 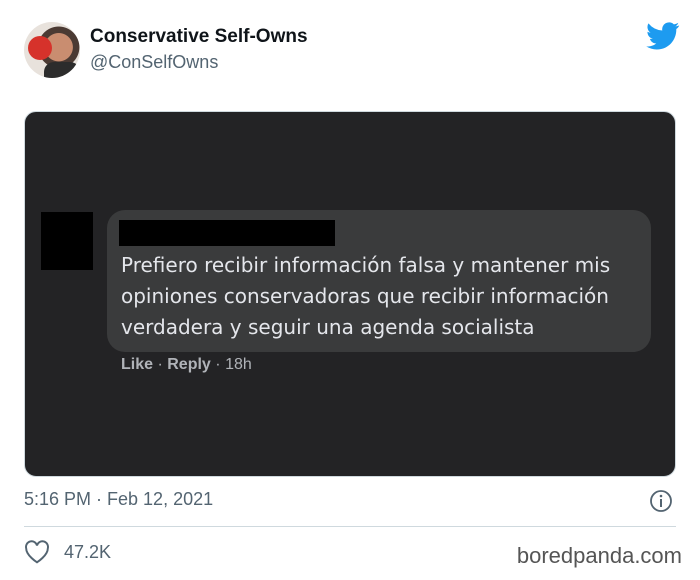 I want to click on comment-age: 18h, so click(x=238, y=364).